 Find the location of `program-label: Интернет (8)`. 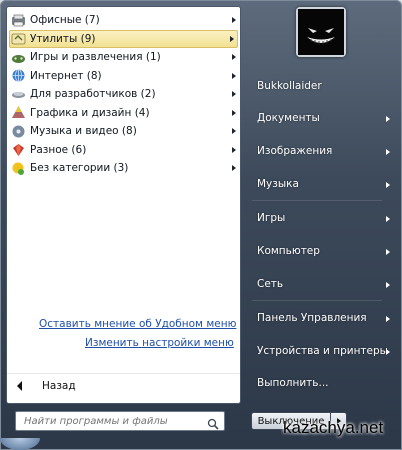

program-label: Интернет (8) is located at coordinates (66, 75).